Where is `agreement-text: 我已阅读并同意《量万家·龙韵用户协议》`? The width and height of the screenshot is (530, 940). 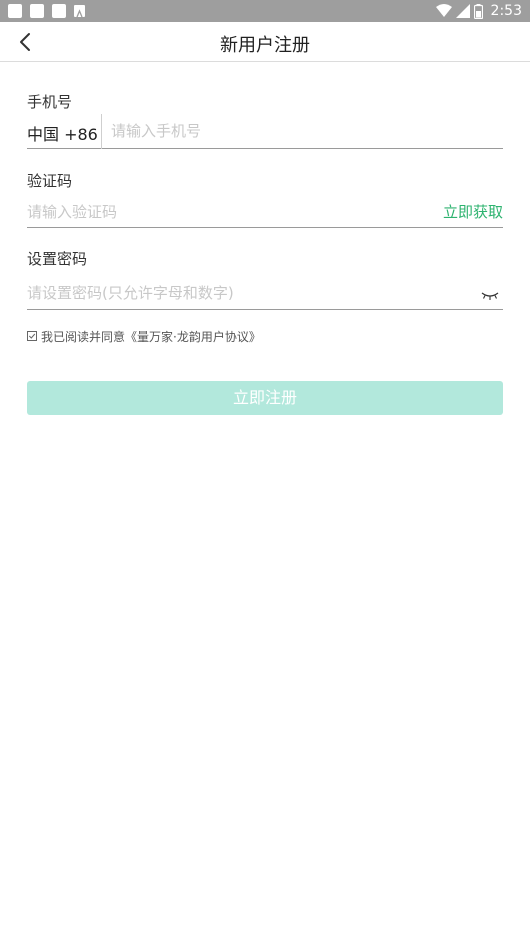 agreement-text: 我已阅读并同意《量万家·龙韵用户协议》 is located at coordinates (151, 336).